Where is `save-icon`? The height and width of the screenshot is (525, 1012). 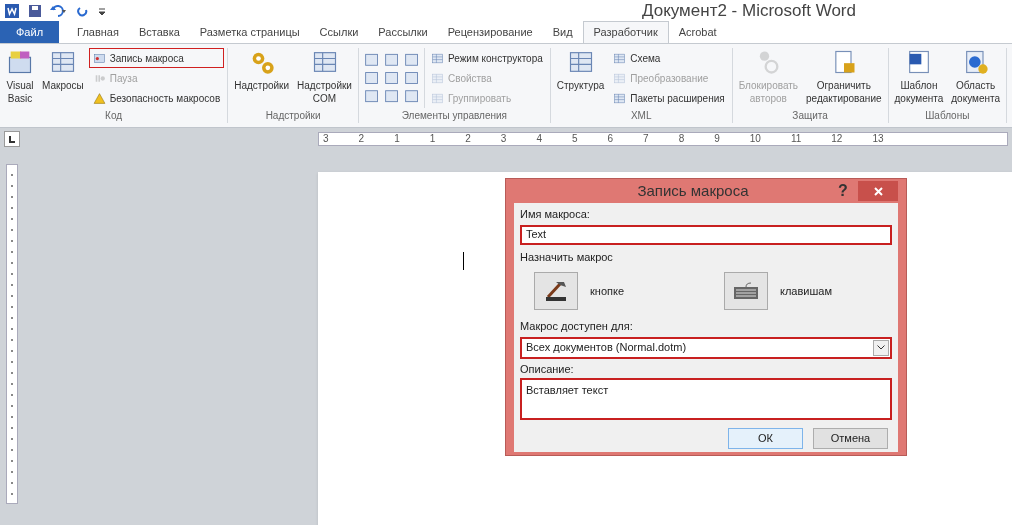 save-icon is located at coordinates (35, 11).